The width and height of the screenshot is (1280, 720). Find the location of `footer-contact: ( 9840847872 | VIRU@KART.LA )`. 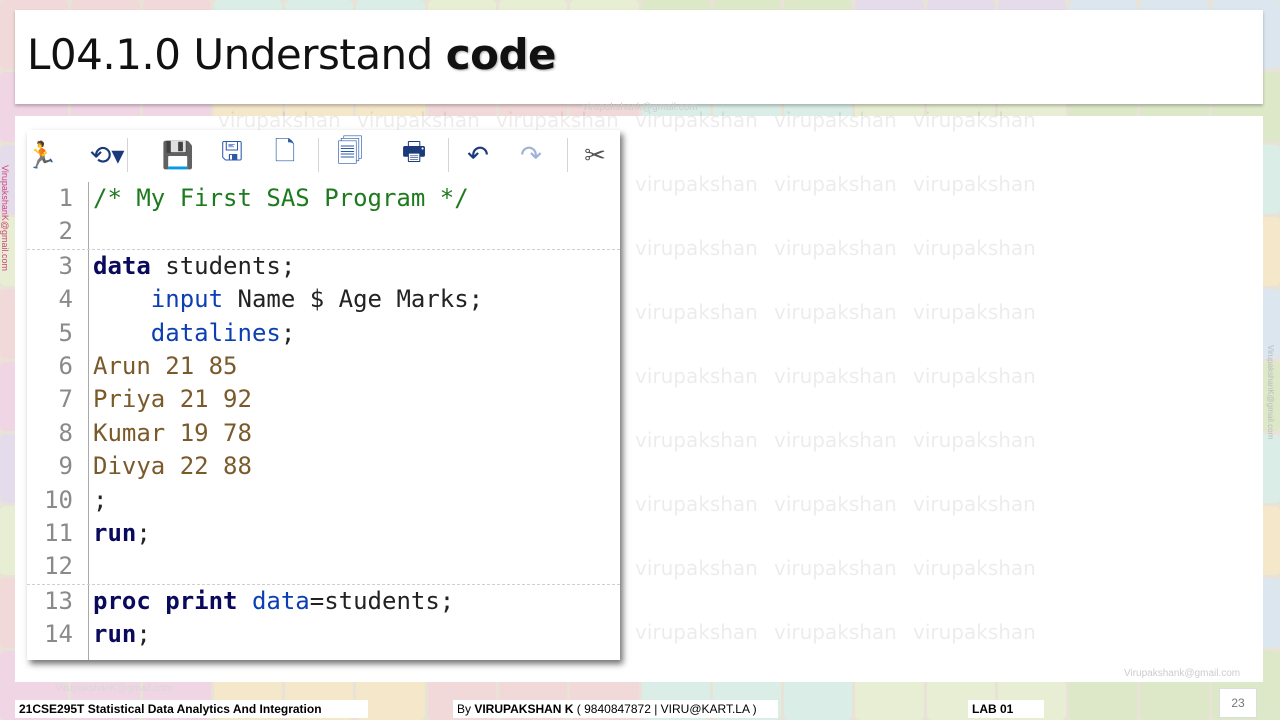

footer-contact: ( 9840847872 | VIRU@KART.LA ) is located at coordinates (665, 709).